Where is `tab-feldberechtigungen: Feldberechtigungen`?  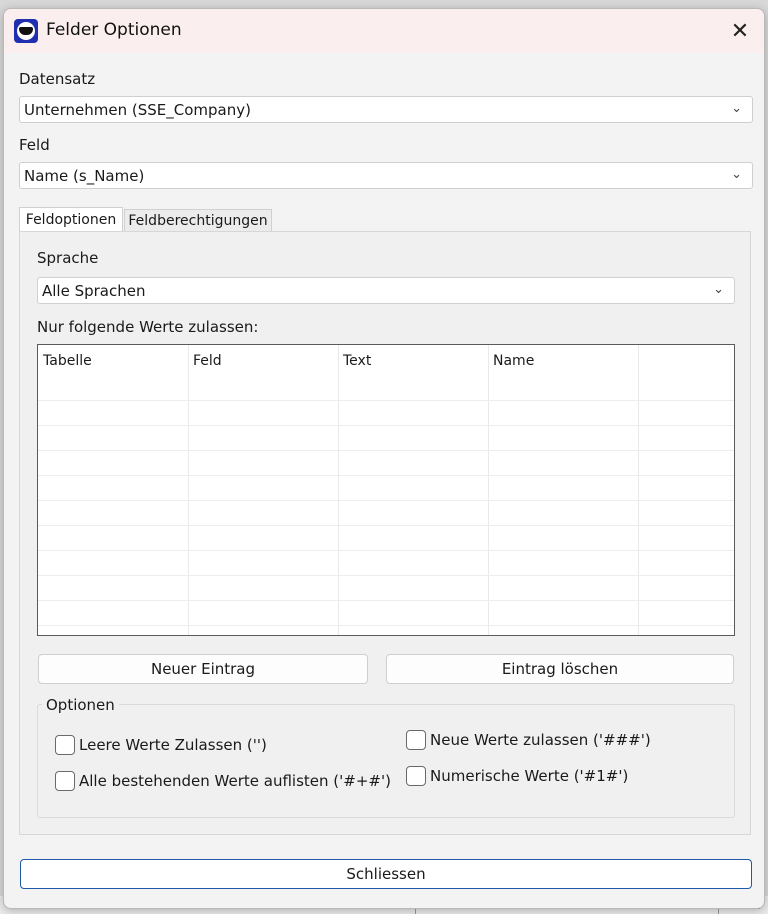
tab-feldberechtigungen: Feldberechtigungen is located at coordinates (198, 220).